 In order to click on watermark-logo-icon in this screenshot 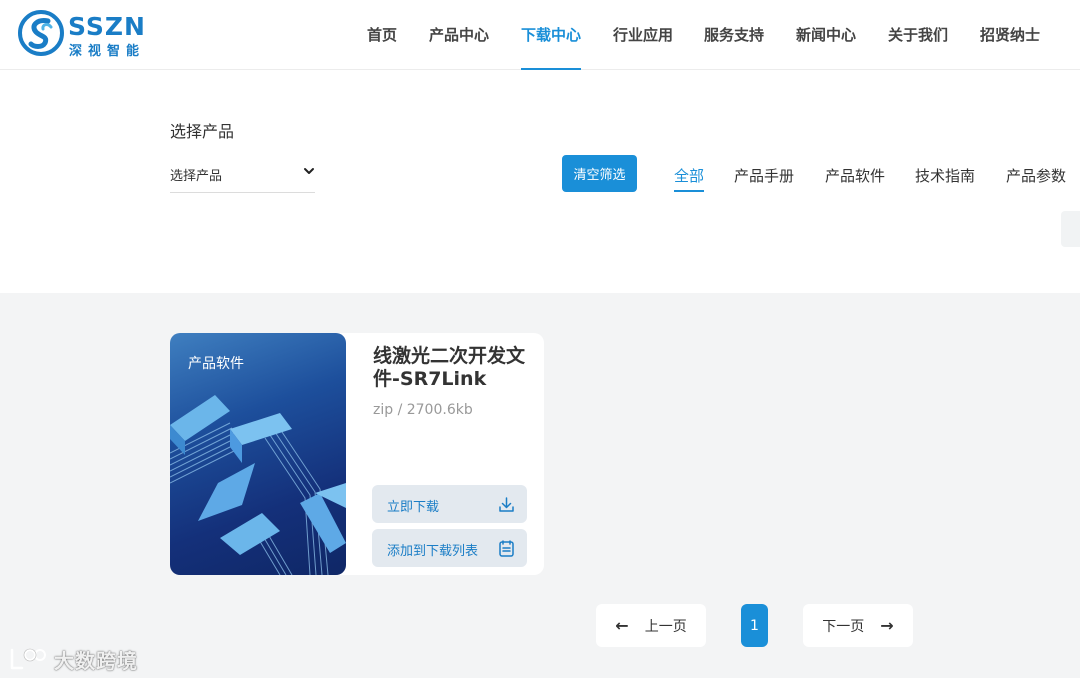, I will do `click(28, 659)`.